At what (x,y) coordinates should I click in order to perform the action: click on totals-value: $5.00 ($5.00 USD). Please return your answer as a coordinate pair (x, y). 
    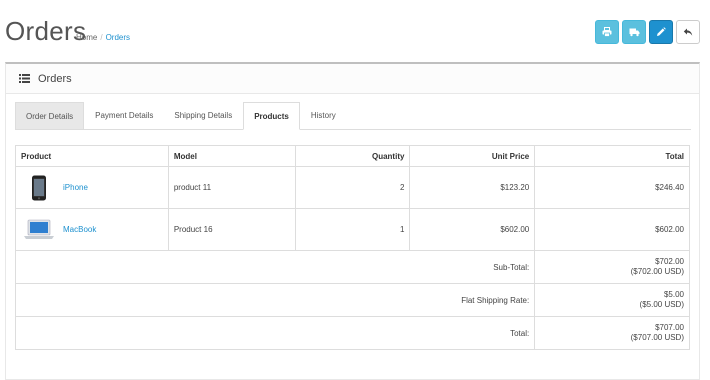
    Looking at the image, I should click on (612, 300).